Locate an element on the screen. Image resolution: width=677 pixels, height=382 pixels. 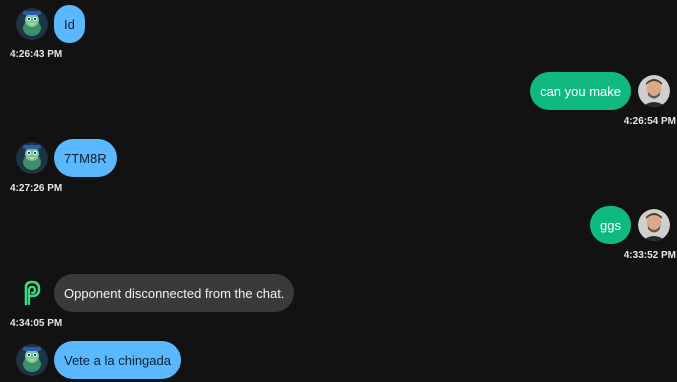
message-text: can you make is located at coordinates (580, 91).